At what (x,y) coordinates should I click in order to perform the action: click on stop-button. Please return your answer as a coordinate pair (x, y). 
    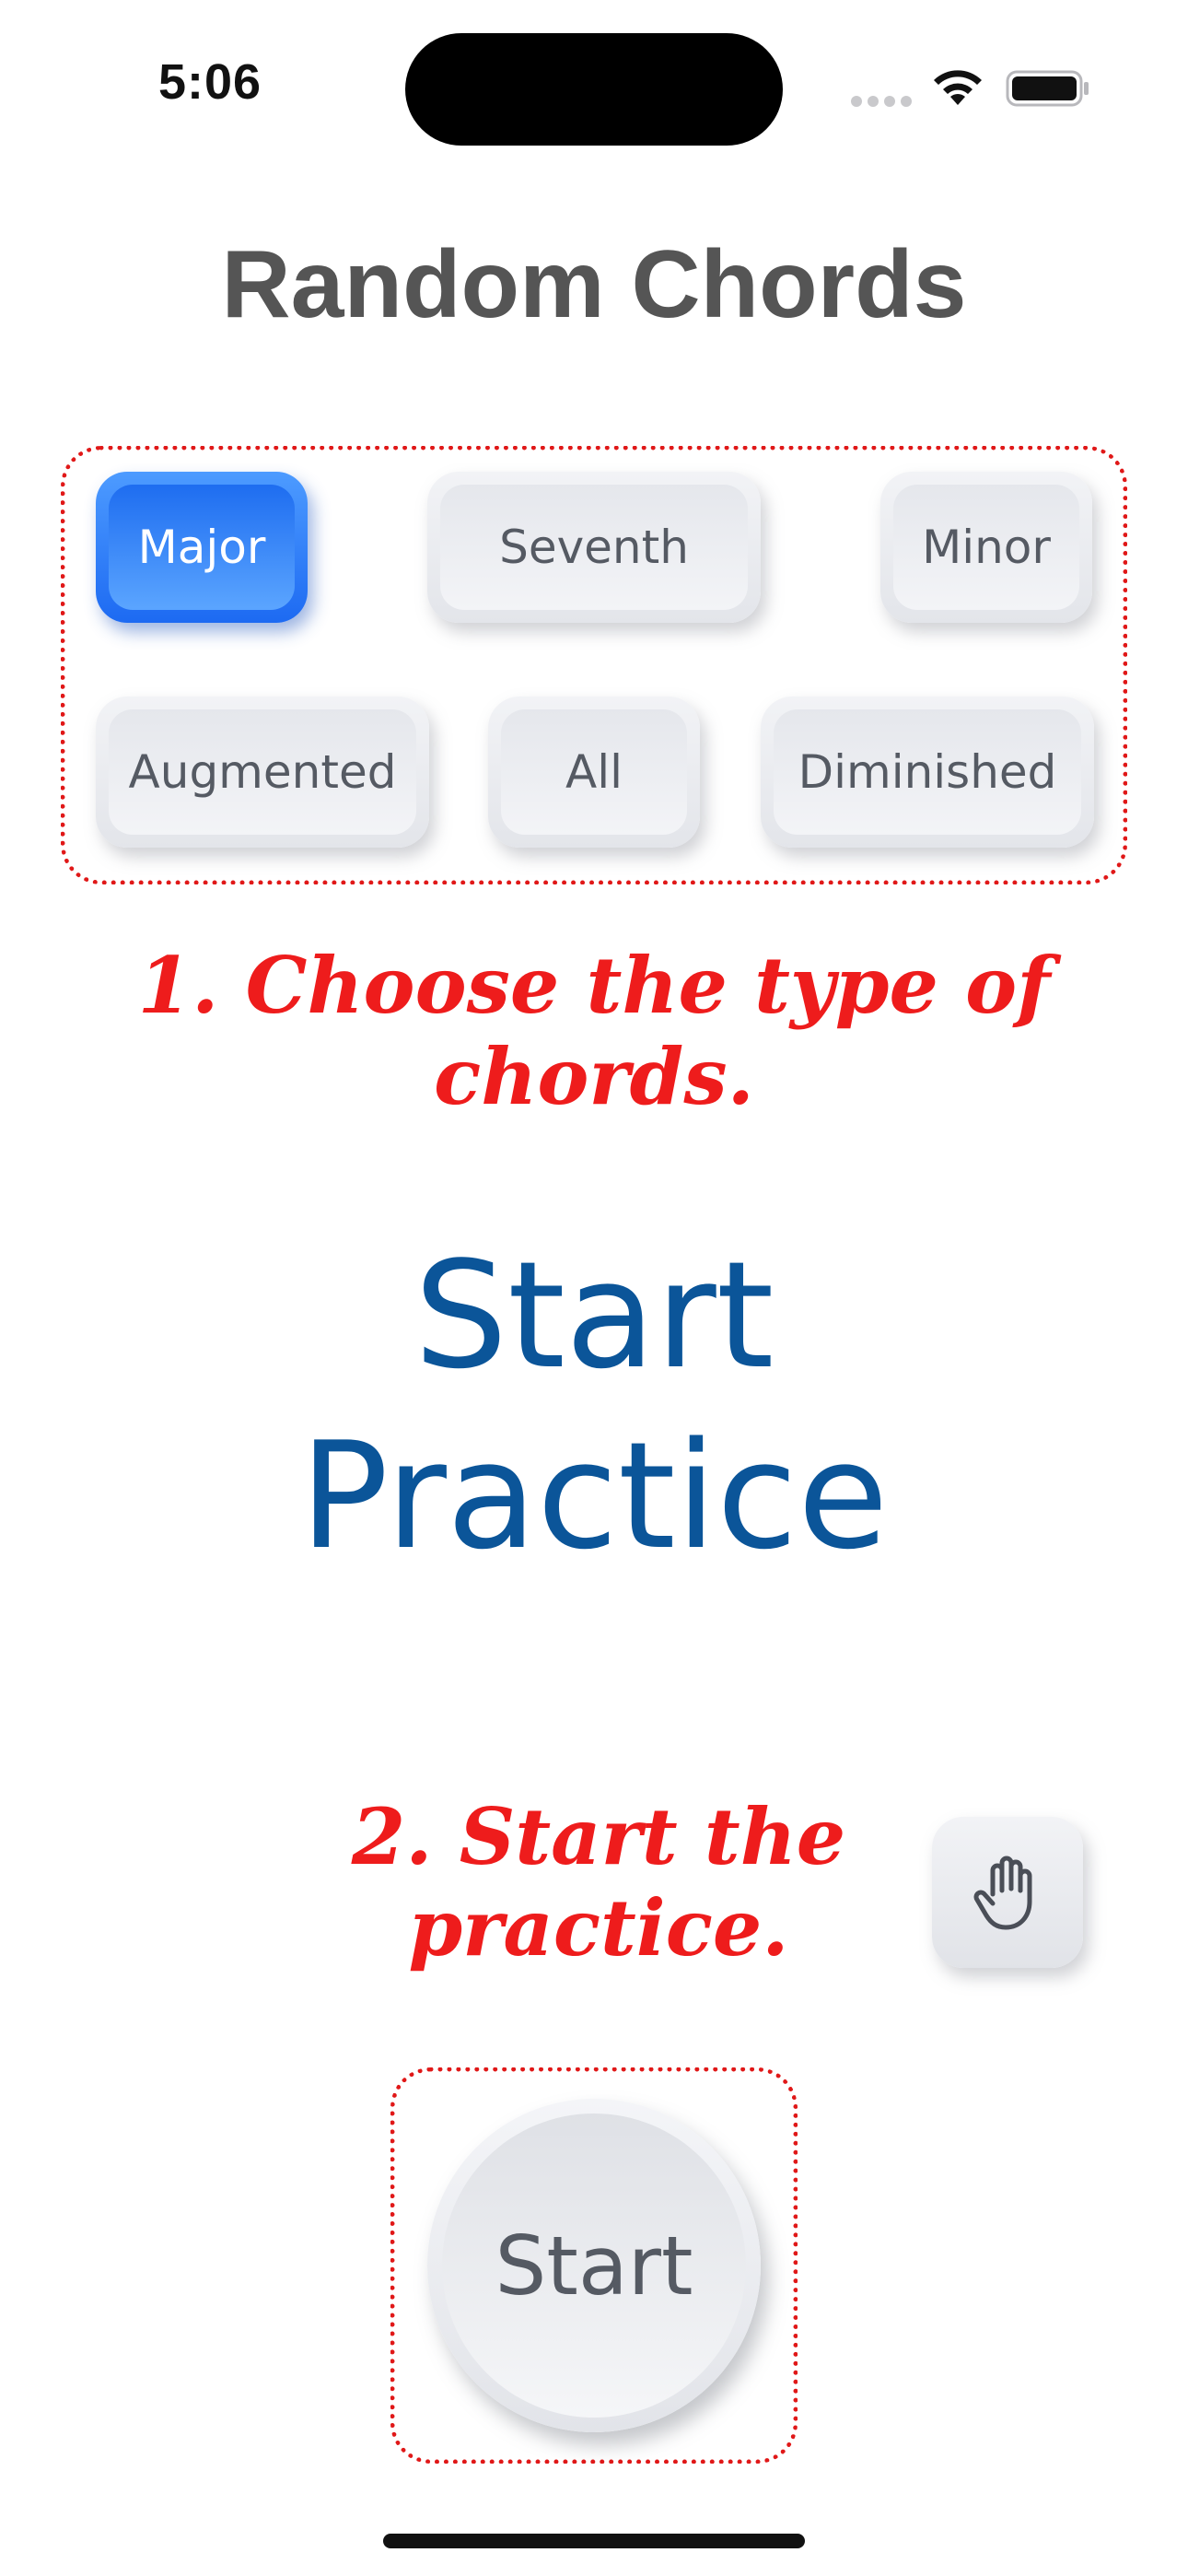
    Looking at the image, I should click on (1007, 1892).